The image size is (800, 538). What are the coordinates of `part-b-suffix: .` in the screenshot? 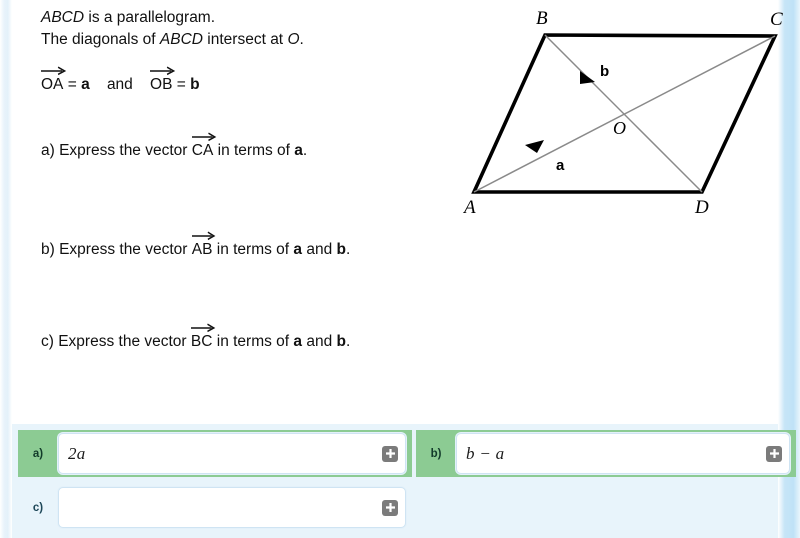 It's located at (348, 249).